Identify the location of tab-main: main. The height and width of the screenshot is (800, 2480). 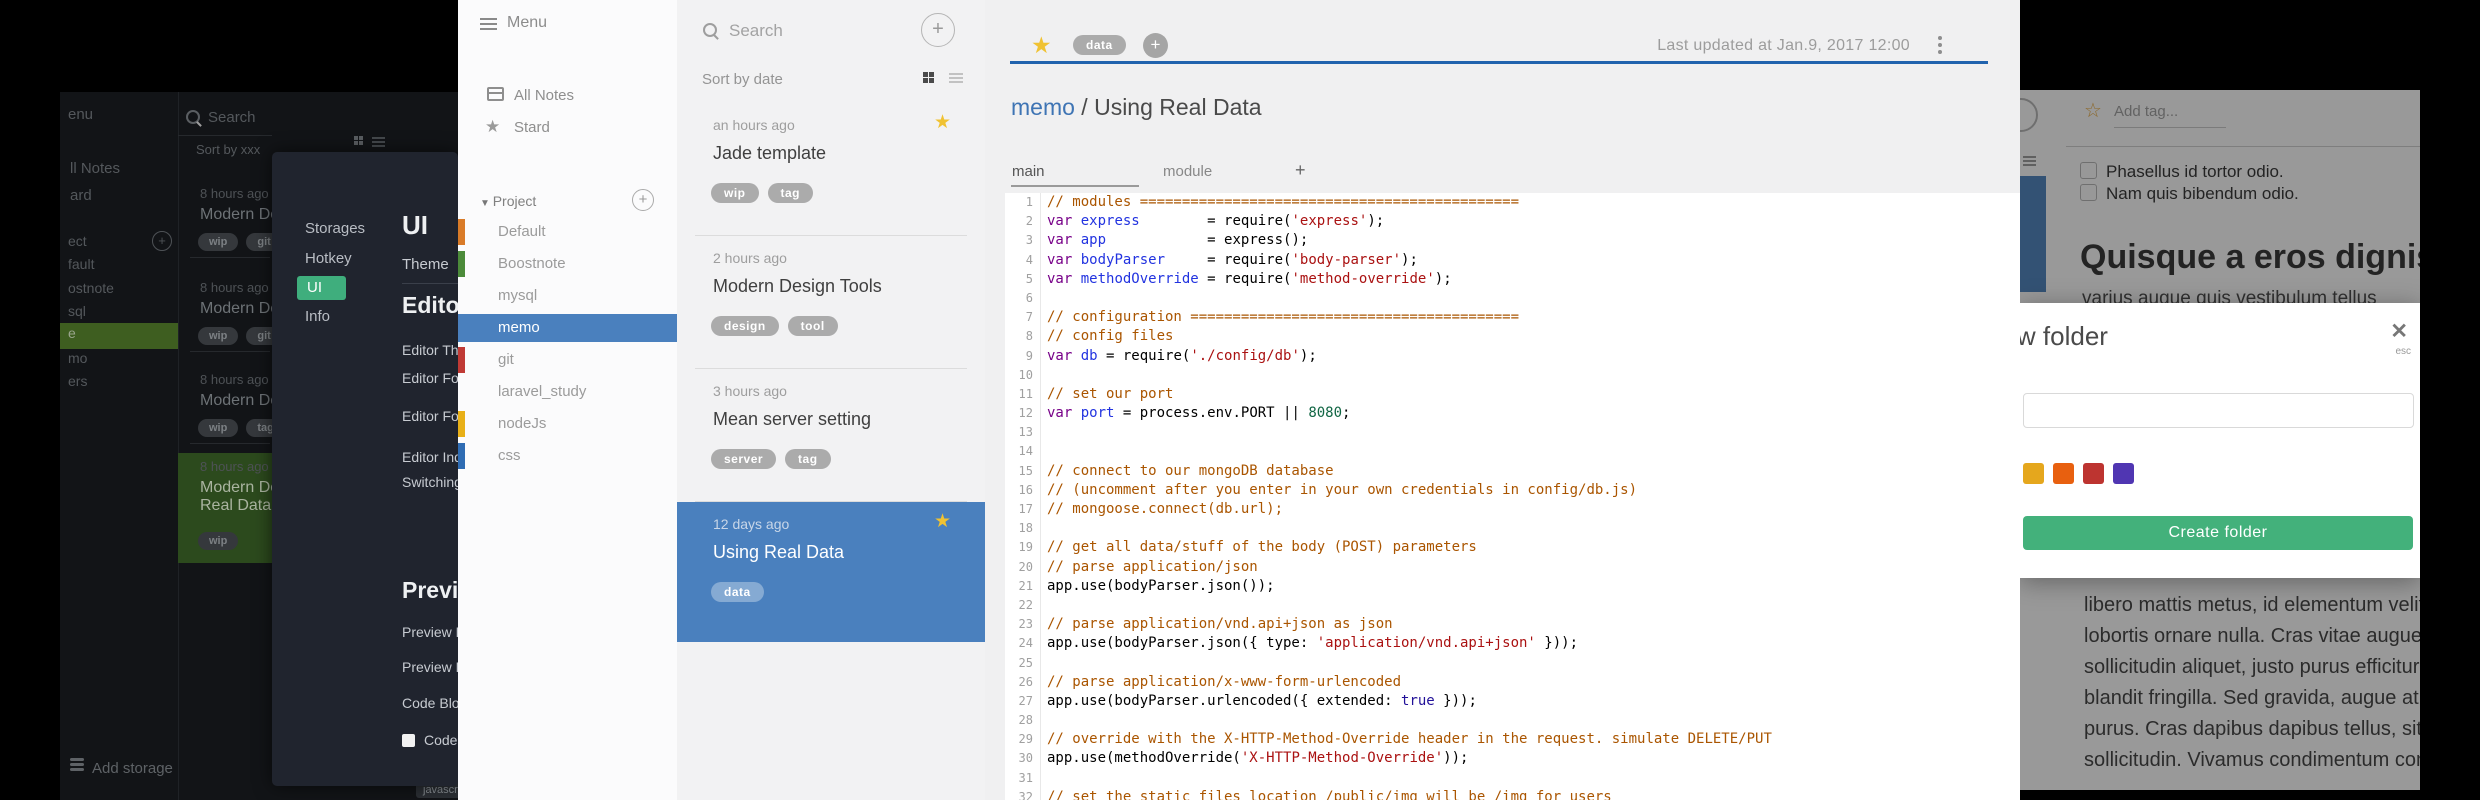
(1028, 171).